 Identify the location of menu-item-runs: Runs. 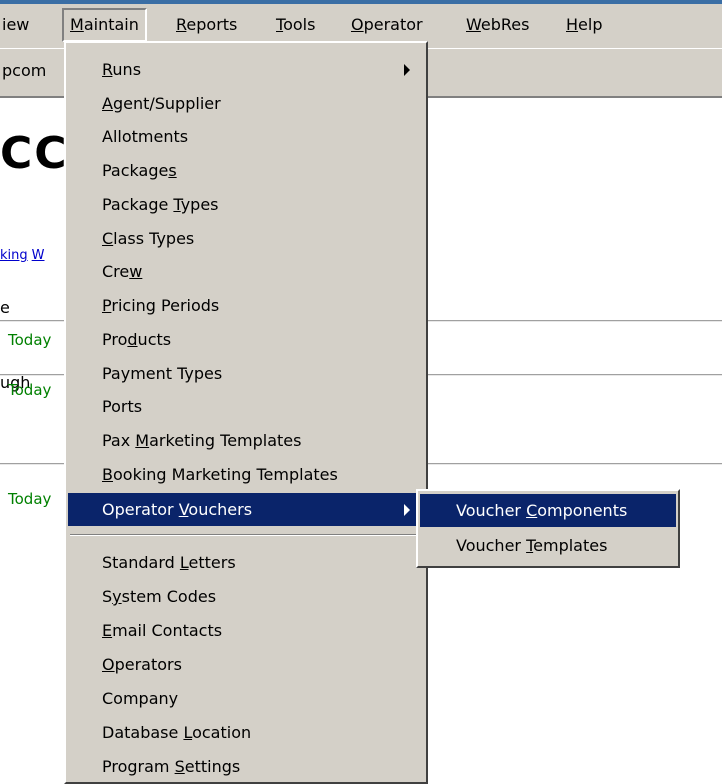
(246, 69).